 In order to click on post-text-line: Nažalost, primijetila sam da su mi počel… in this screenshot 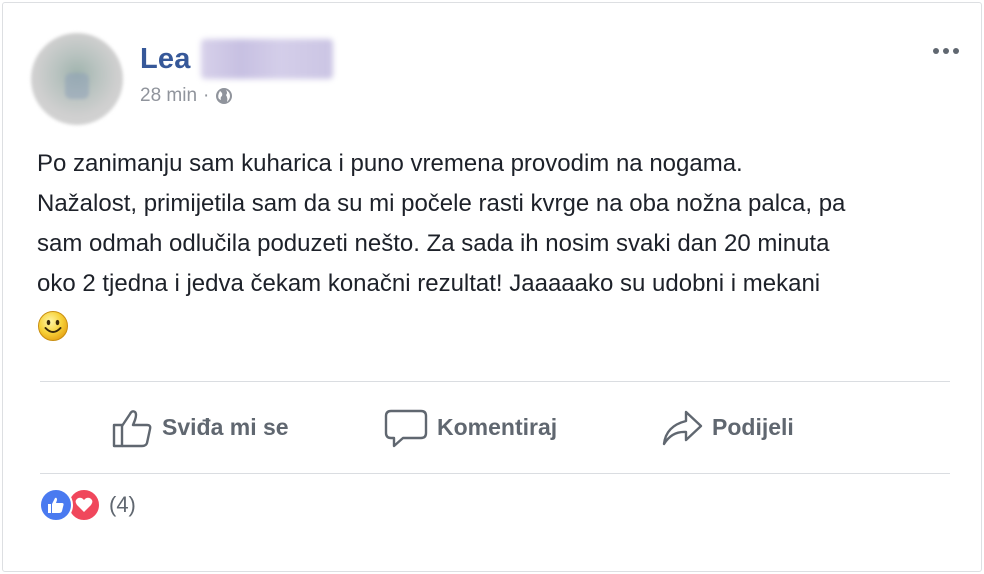, I will do `click(441, 203)`.